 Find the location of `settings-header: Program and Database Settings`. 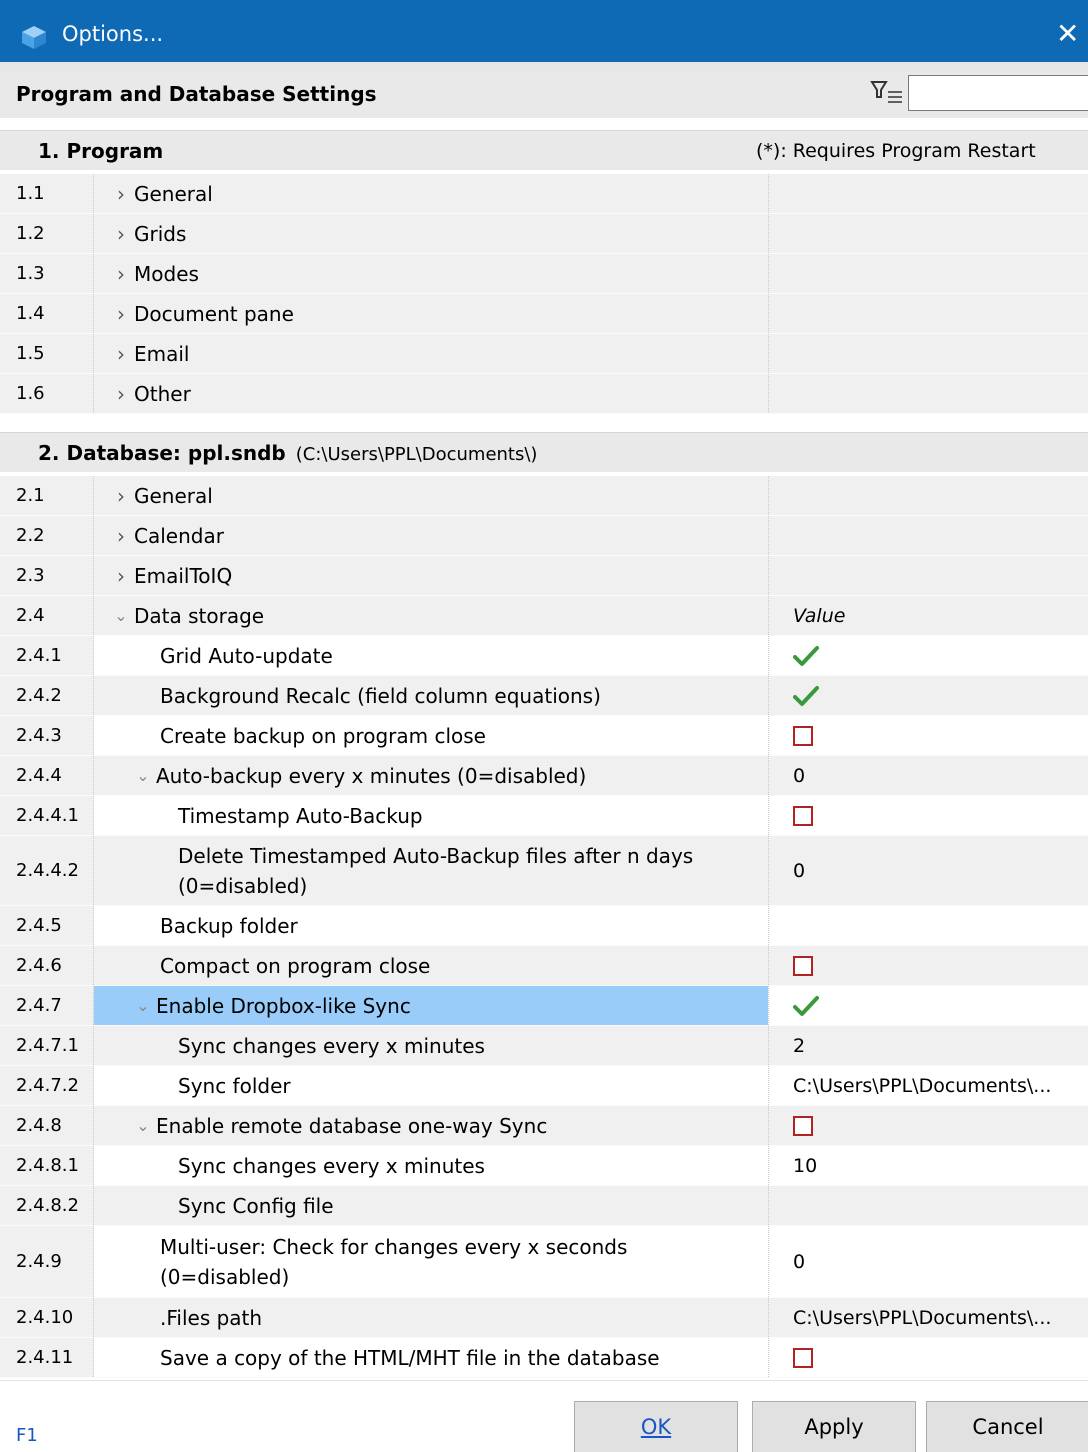

settings-header: Program and Database Settings is located at coordinates (544, 95).